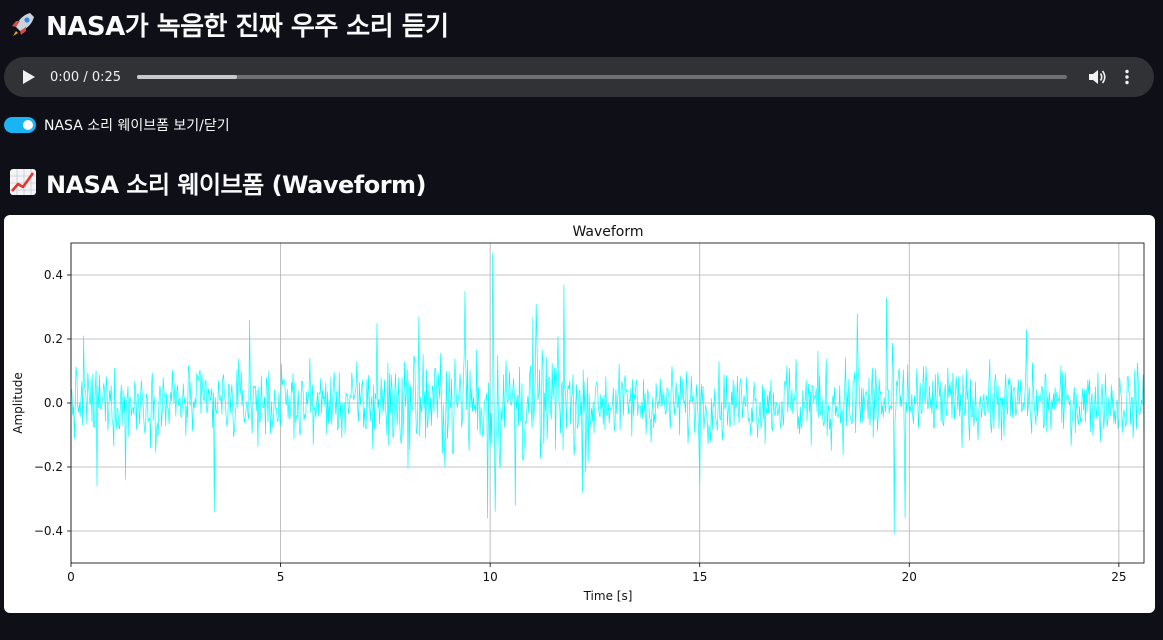 Image resolution: width=1163 pixels, height=640 pixels. What do you see at coordinates (490, 577) in the screenshot?
I see `x-tick-label: 10` at bounding box center [490, 577].